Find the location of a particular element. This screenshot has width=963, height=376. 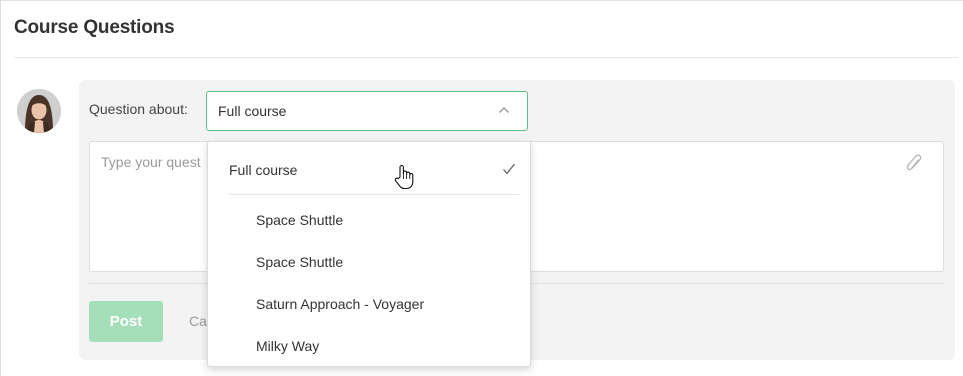

textarea-placeholder: Type your quest is located at coordinates (151, 162).